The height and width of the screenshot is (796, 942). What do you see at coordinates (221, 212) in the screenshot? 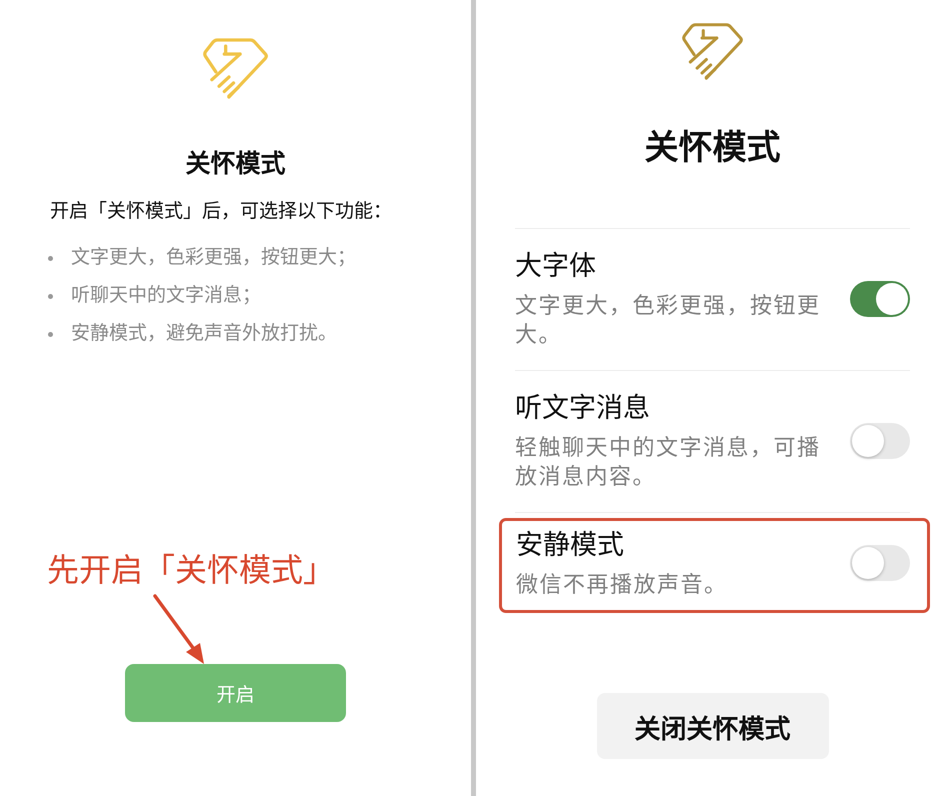
I see `intro-text: 开启「关怀模式」后，可选择以下功能：` at bounding box center [221, 212].